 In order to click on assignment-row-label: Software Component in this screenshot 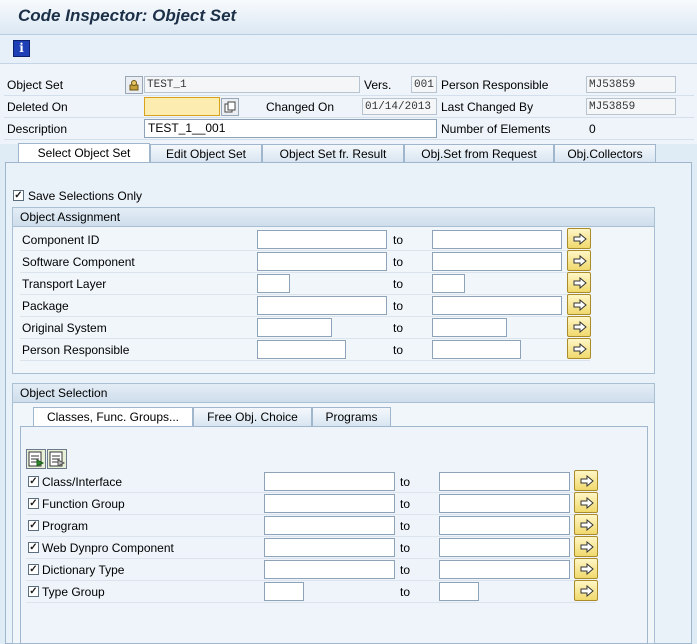, I will do `click(78, 262)`.